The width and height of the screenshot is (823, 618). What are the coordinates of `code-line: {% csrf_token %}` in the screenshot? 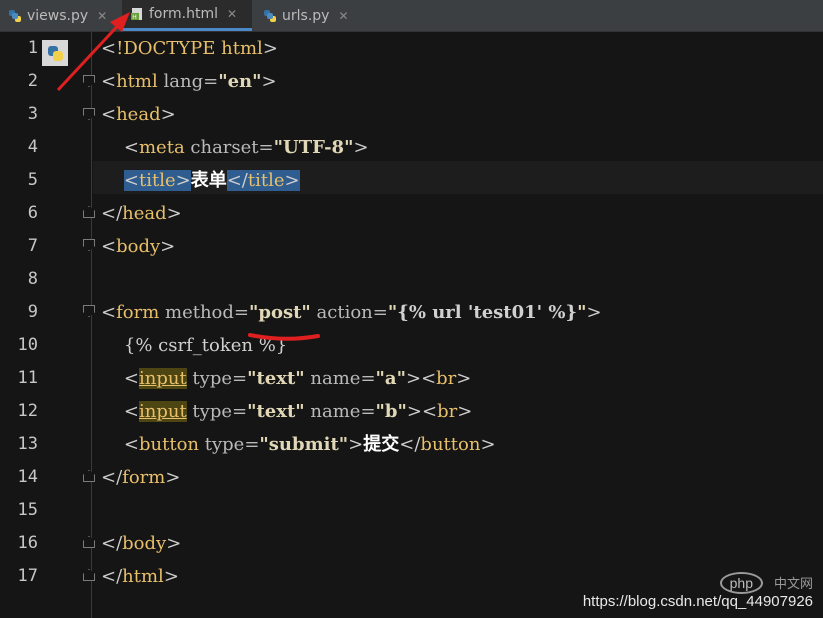 It's located at (194, 345).